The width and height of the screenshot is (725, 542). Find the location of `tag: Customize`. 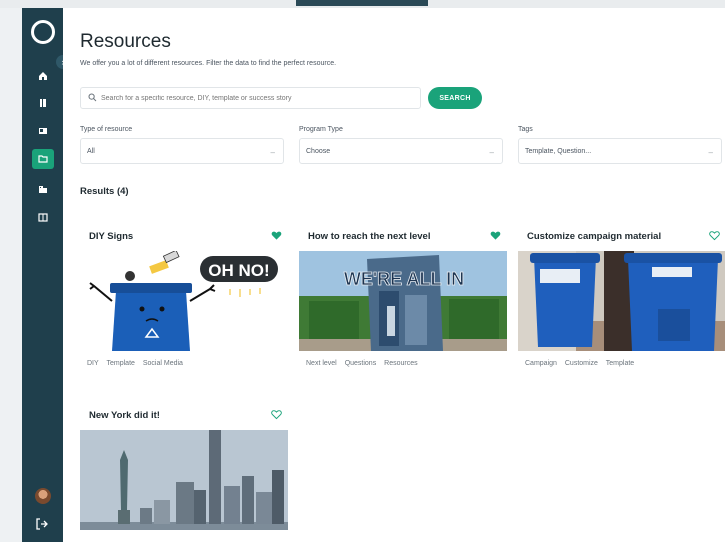

tag: Customize is located at coordinates (581, 363).